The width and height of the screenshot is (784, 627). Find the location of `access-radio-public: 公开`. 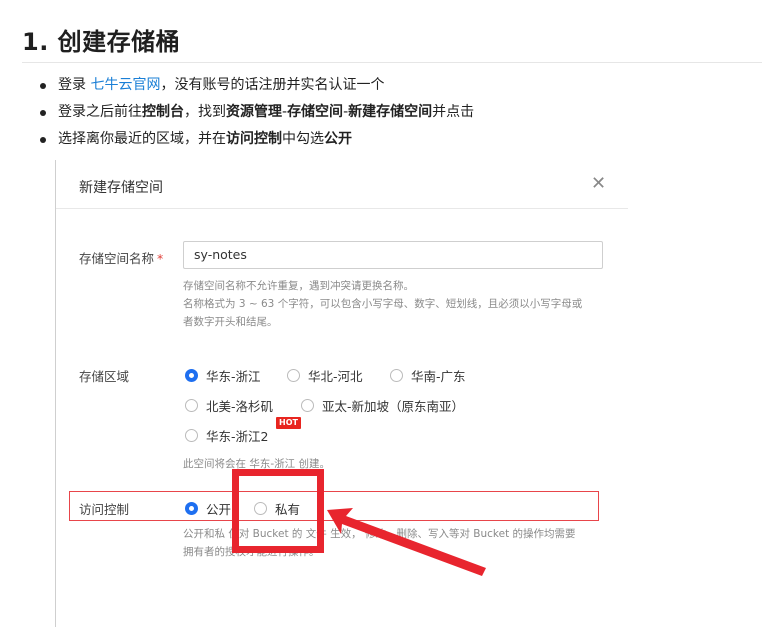

access-radio-public: 公开 is located at coordinates (208, 508).